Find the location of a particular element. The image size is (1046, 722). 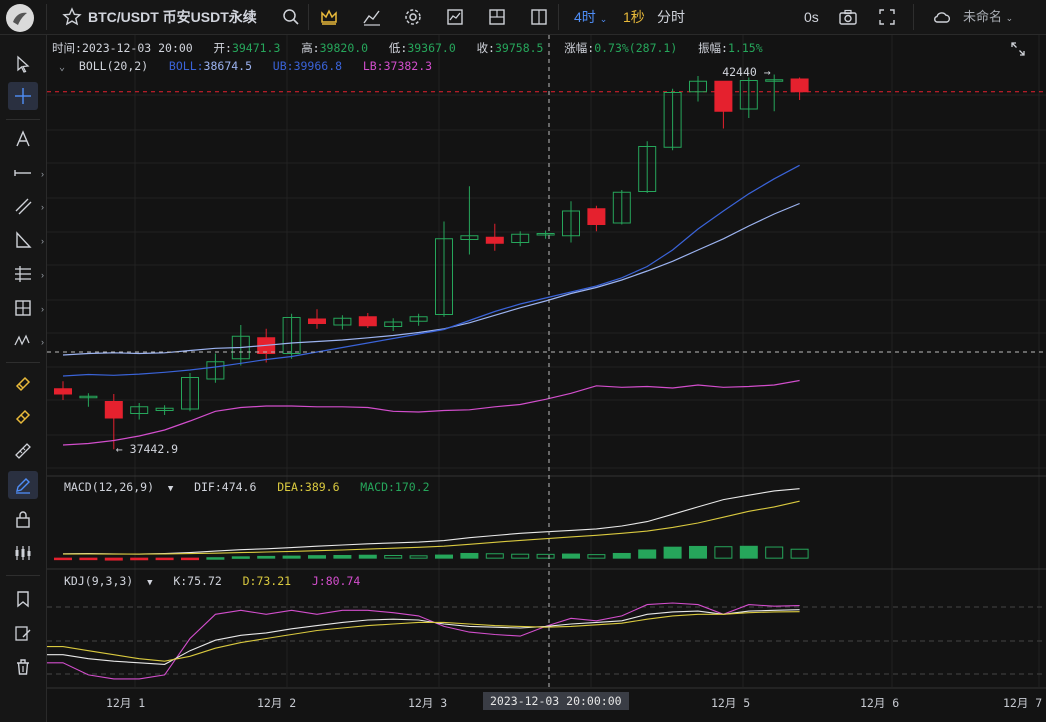

grid-icon is located at coordinates (23, 308).